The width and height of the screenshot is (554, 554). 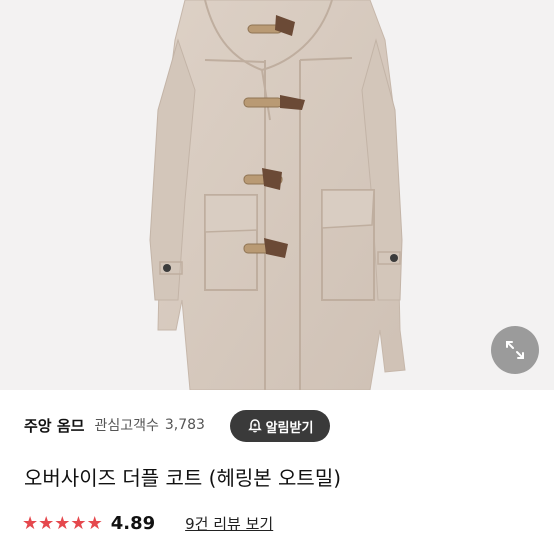 What do you see at coordinates (184, 425) in the screenshot?
I see `follower-count: 3,783` at bounding box center [184, 425].